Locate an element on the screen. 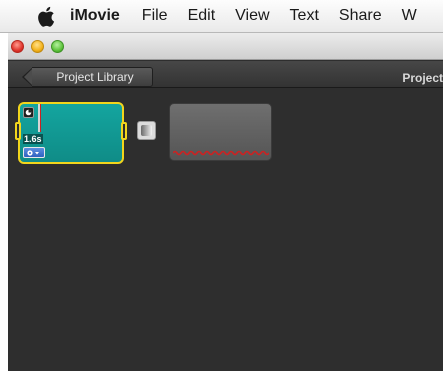  audio-wave-line is located at coordinates (221, 153).